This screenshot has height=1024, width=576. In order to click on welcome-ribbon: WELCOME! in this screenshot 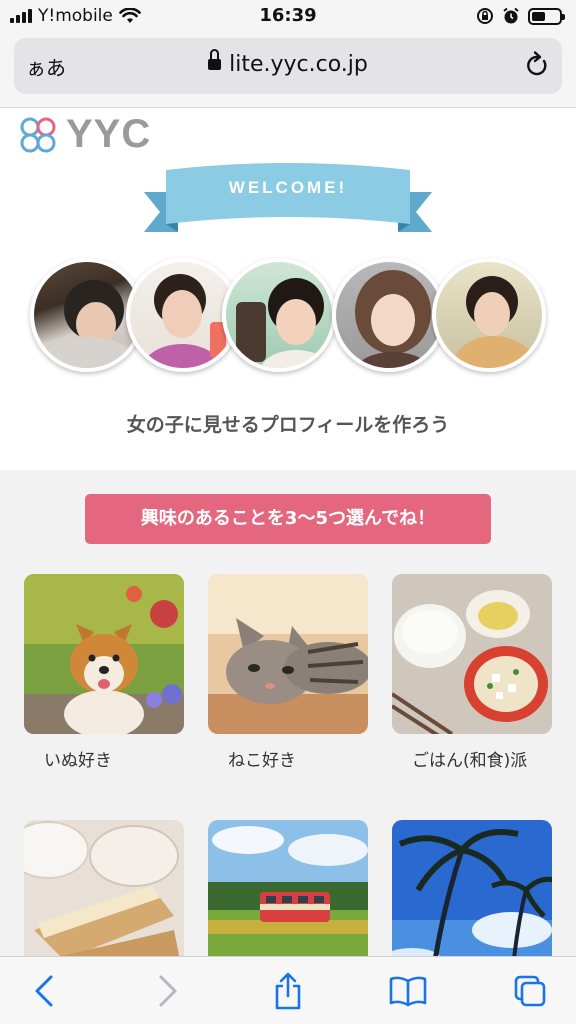, I will do `click(288, 204)`.